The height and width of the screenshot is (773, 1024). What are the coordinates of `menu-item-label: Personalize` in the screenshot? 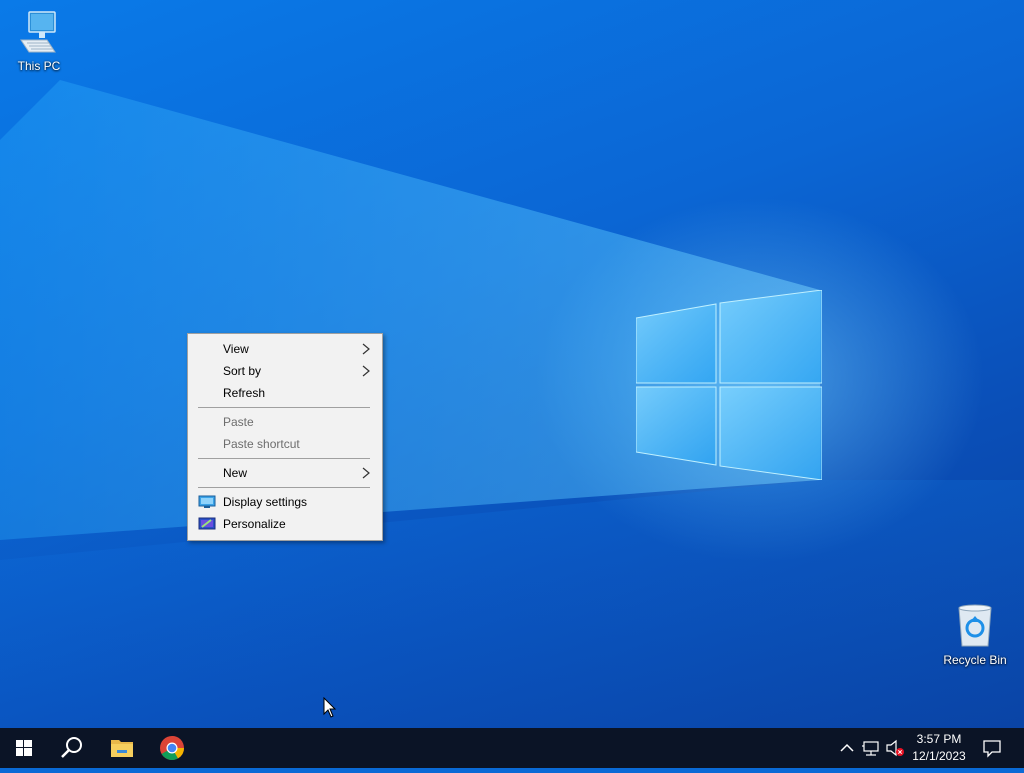 It's located at (254, 524).